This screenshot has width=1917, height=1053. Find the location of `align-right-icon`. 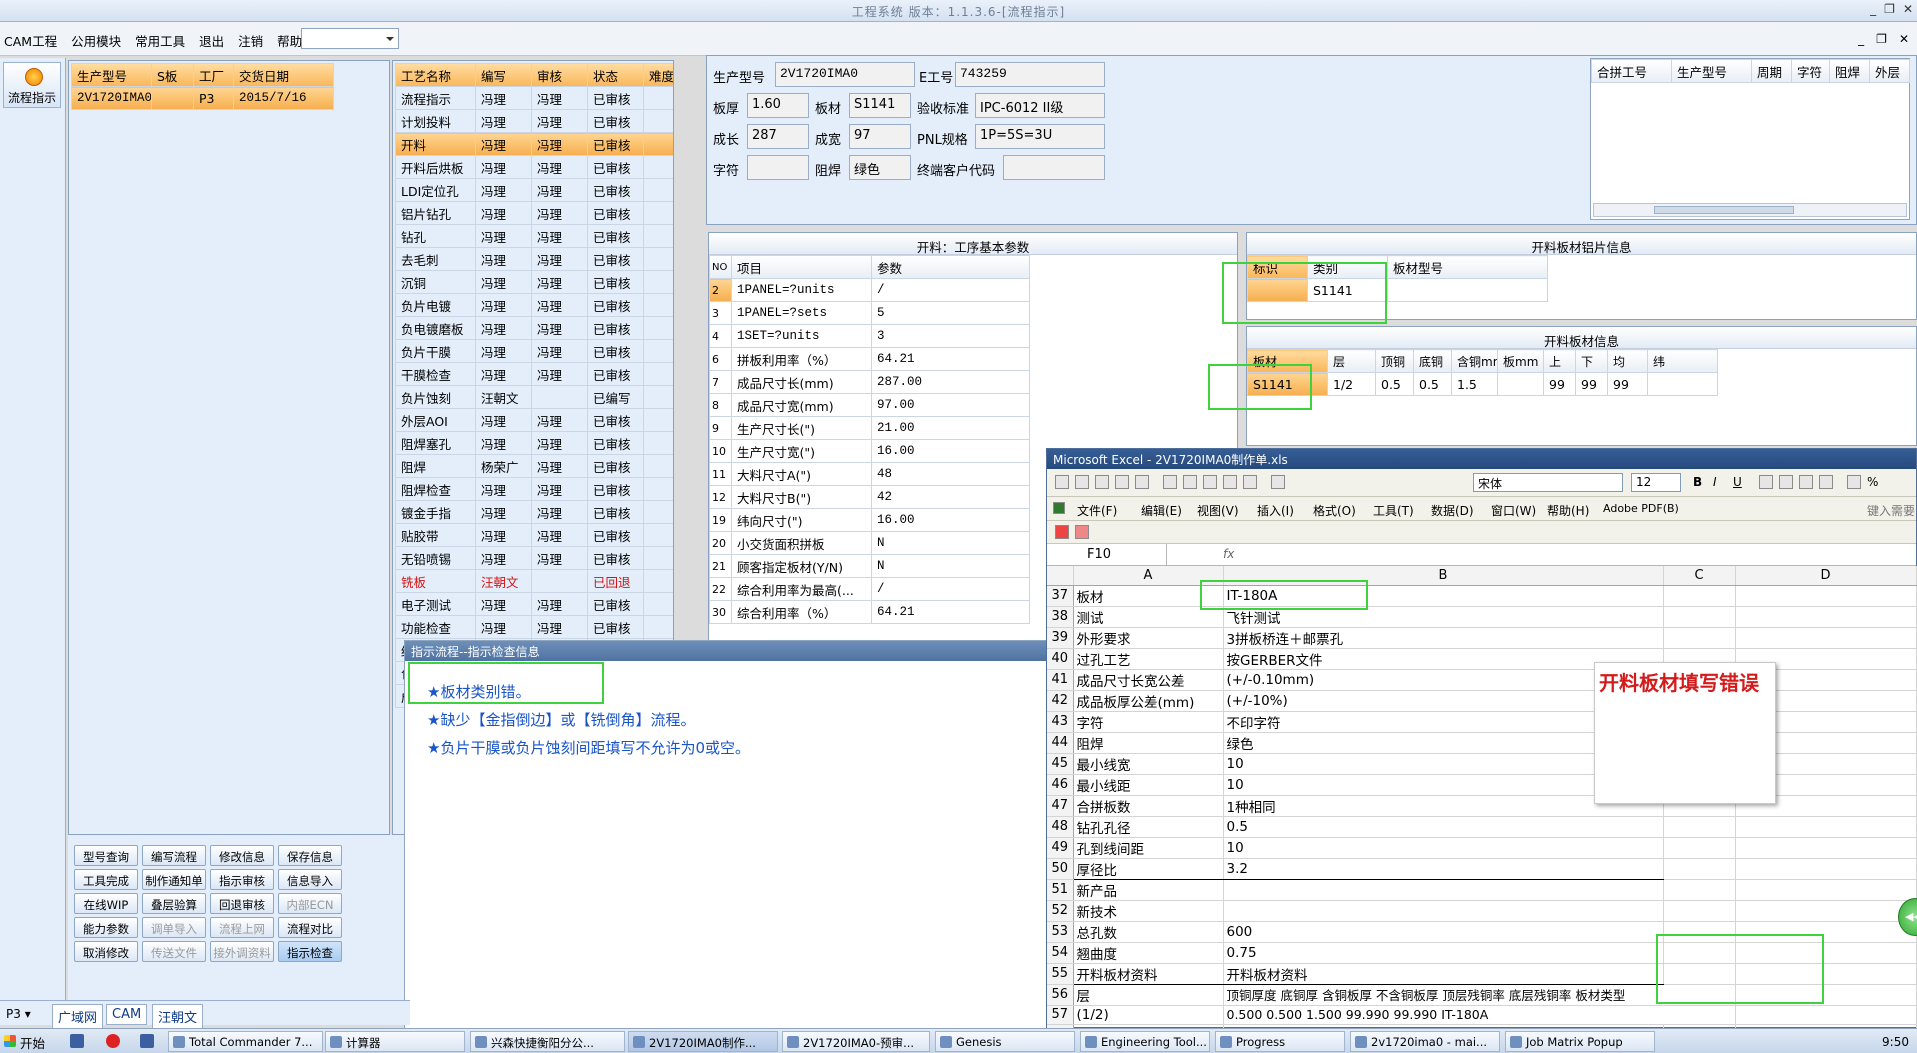

align-right-icon is located at coordinates (1806, 482).